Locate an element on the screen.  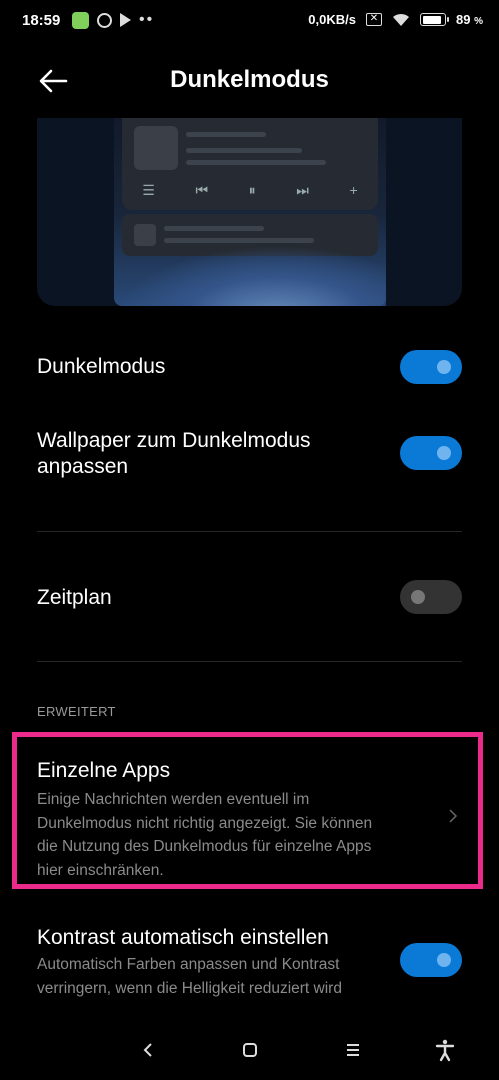
wallpaper-row: Wallpaper zum Dunkelmodus anpassen is located at coordinates (249, 454).